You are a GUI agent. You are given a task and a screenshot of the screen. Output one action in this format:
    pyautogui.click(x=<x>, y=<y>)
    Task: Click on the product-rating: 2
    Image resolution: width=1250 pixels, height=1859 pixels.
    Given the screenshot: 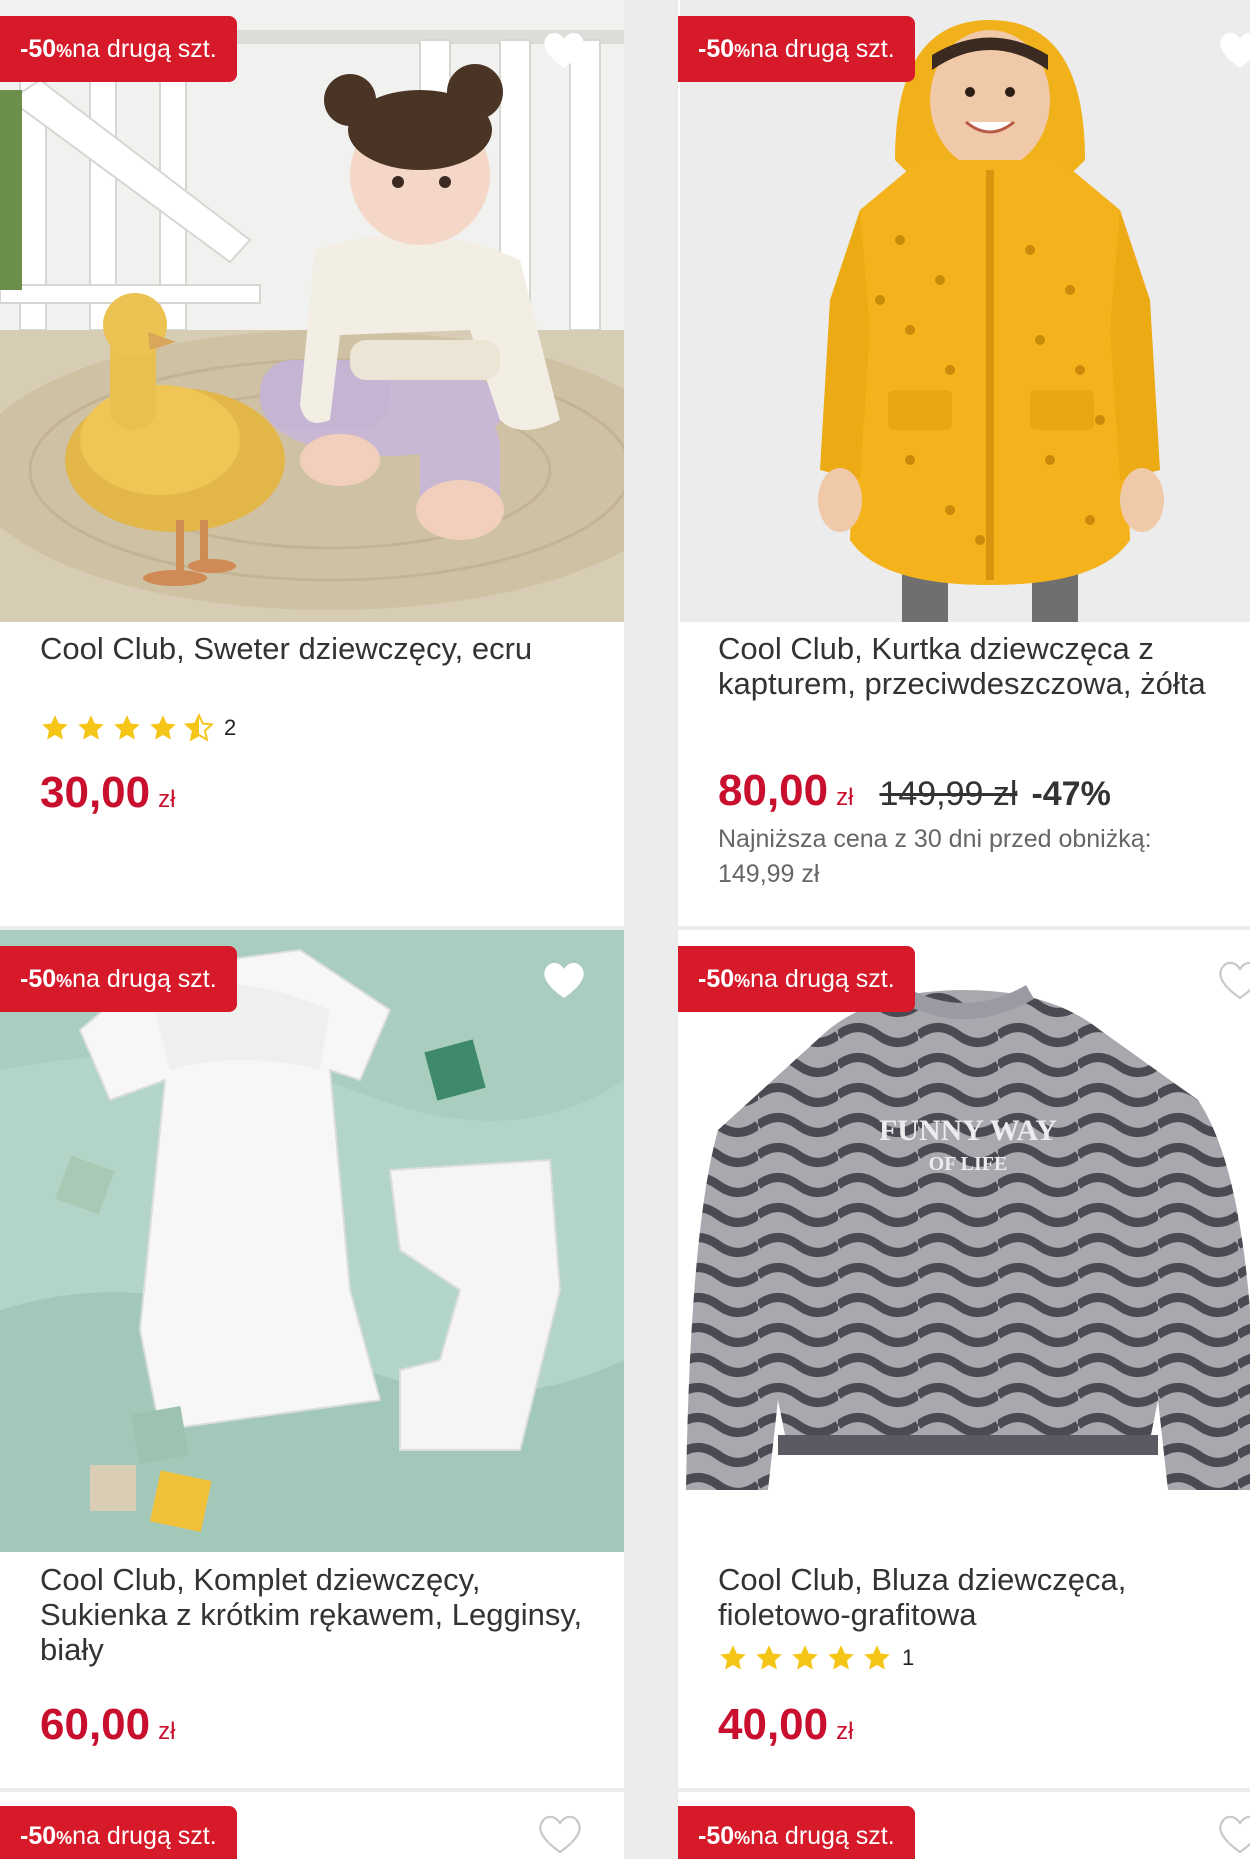 What is the action you would take?
    pyautogui.click(x=138, y=728)
    